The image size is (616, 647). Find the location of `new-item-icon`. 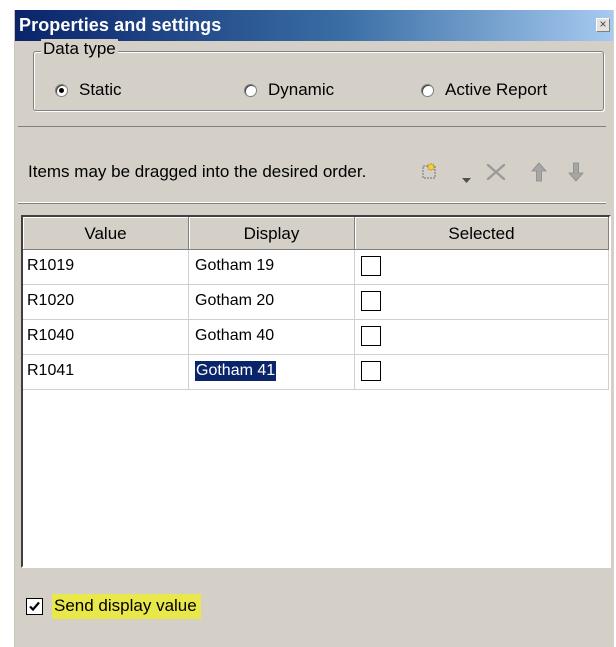

new-item-icon is located at coordinates (430, 173).